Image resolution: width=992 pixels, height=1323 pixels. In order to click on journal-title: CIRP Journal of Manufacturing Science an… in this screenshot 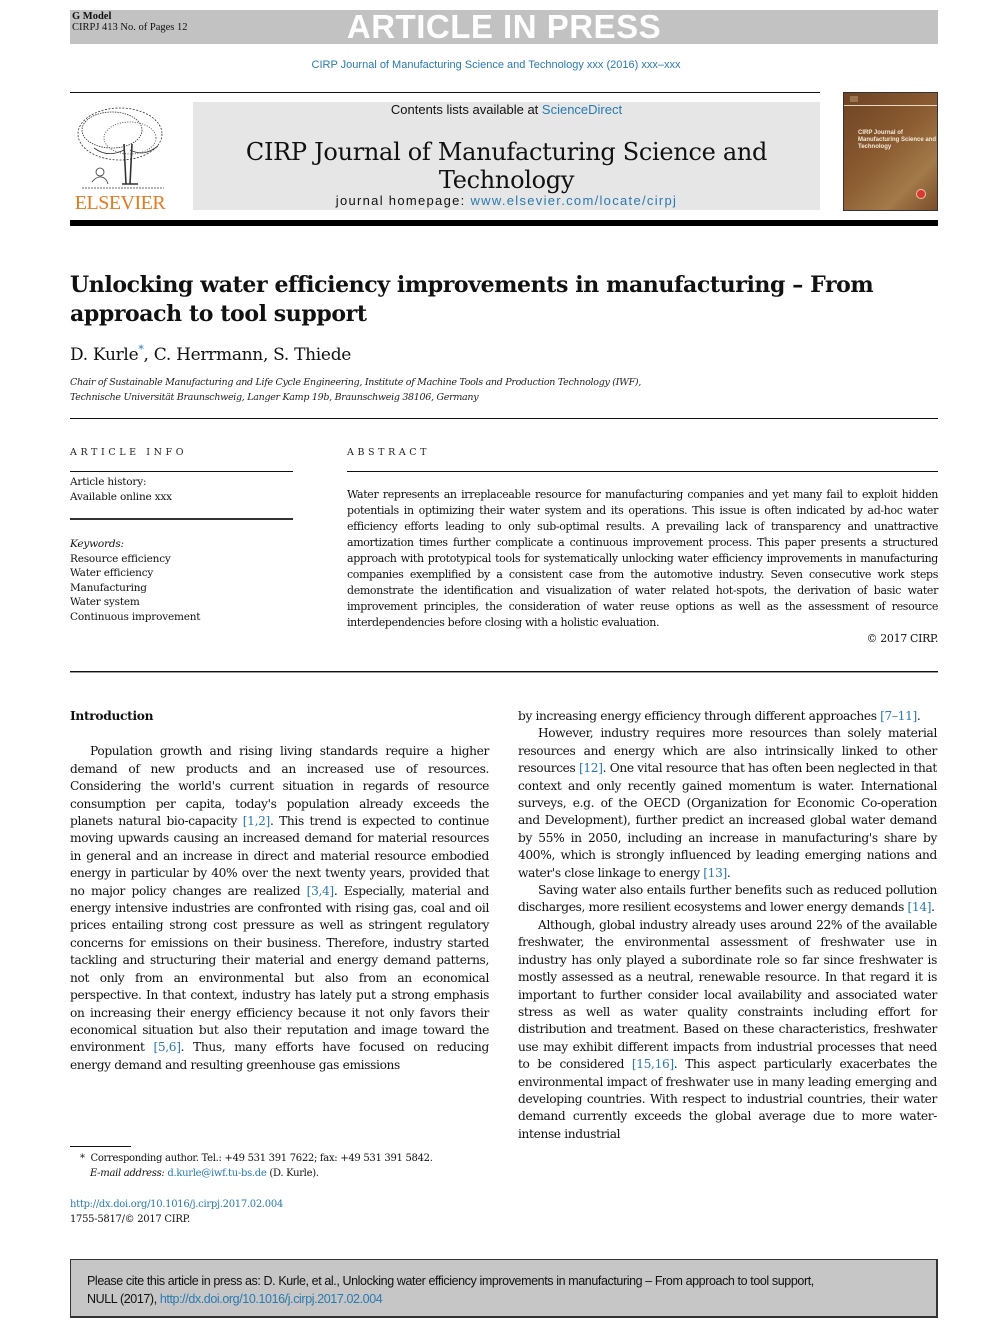, I will do `click(506, 166)`.